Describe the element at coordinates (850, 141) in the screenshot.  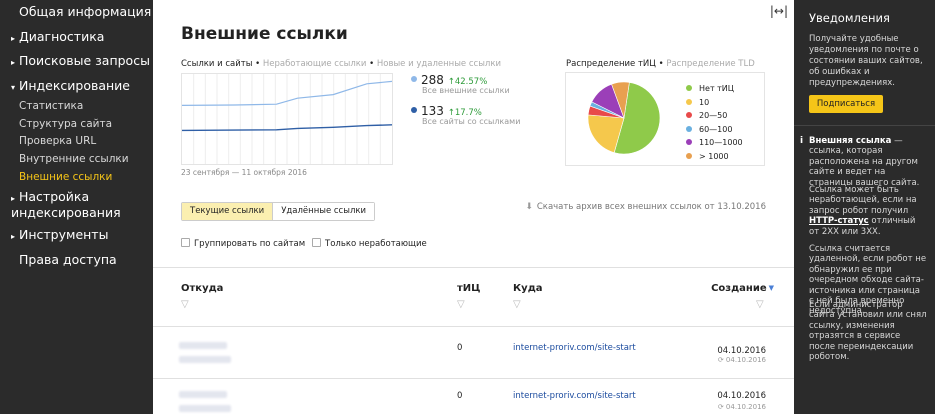
I see `info-term: Внешняя ссылка` at that location.